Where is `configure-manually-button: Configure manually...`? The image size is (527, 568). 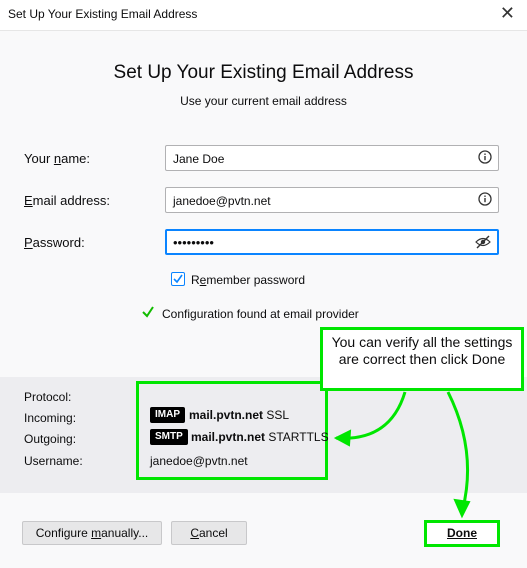 configure-manually-button: Configure manually... is located at coordinates (92, 533).